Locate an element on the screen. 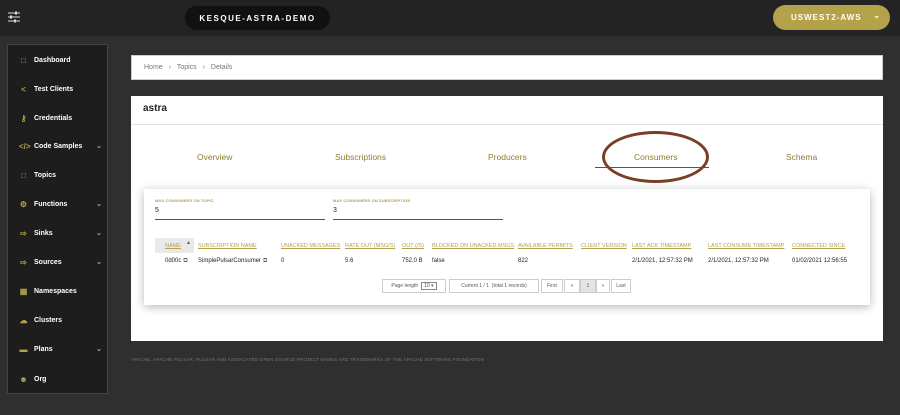 The image size is (900, 415). field-label: MAX CONSUMERS ON SUBSCRIPTION is located at coordinates (372, 200).